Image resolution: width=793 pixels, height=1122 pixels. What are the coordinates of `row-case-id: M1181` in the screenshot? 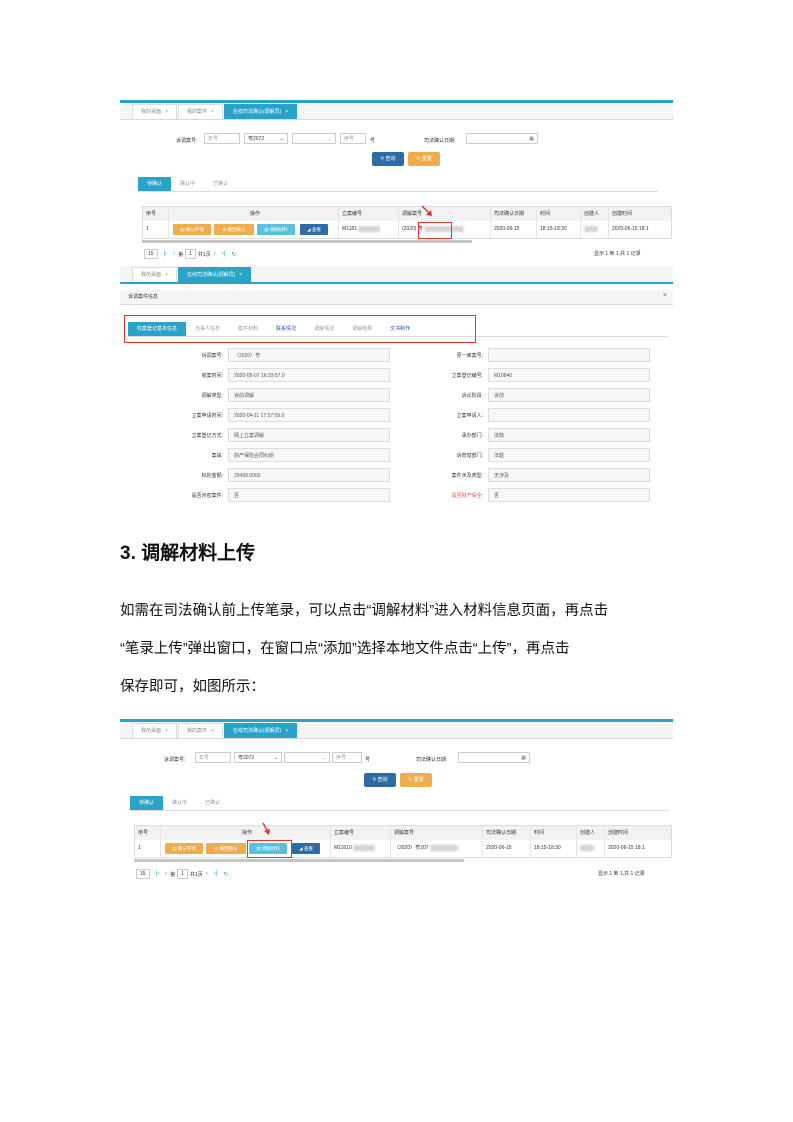 It's located at (369, 229).